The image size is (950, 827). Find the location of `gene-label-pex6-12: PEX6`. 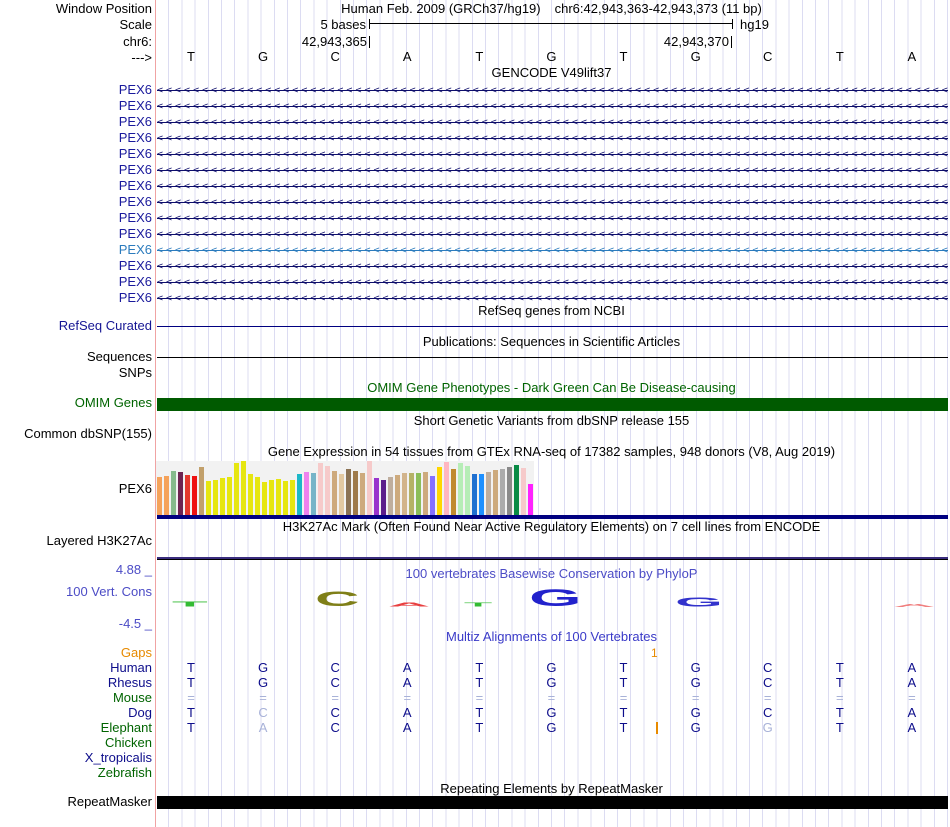

gene-label-pex6-12: PEX6 is located at coordinates (135, 266).